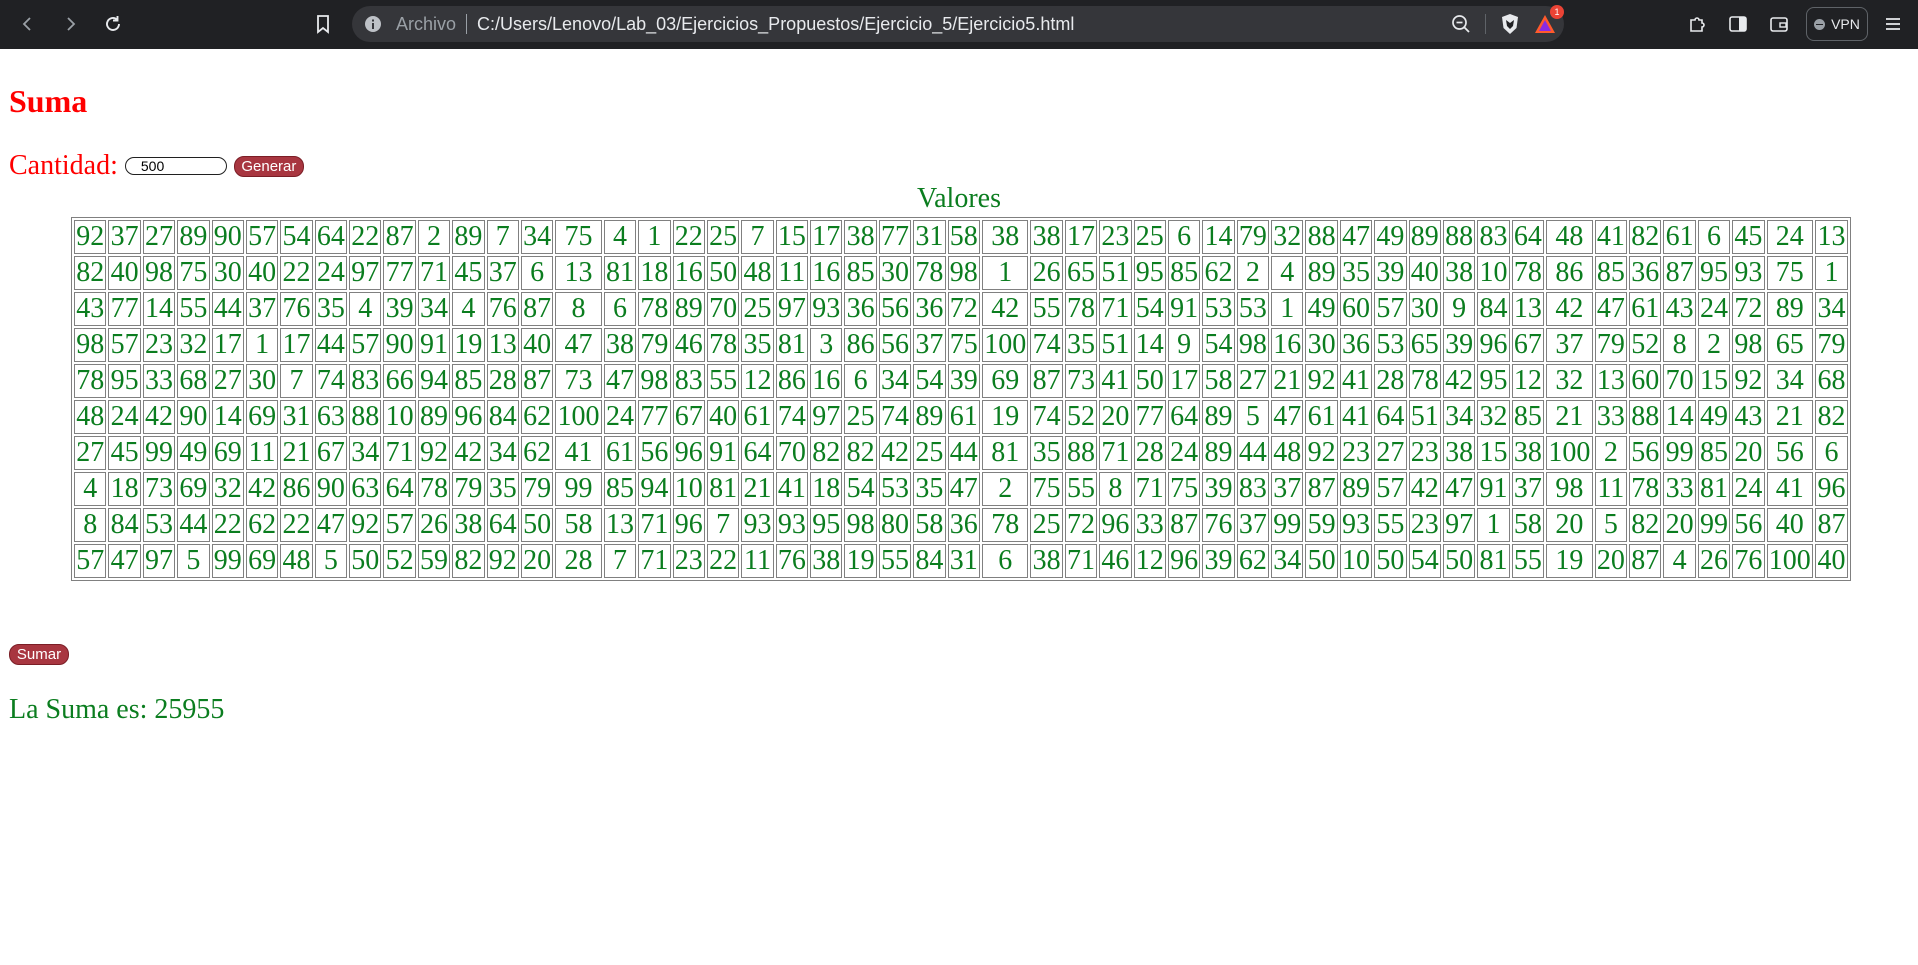  What do you see at coordinates (1253, 309) in the screenshot?
I see `table-cell: 53` at bounding box center [1253, 309].